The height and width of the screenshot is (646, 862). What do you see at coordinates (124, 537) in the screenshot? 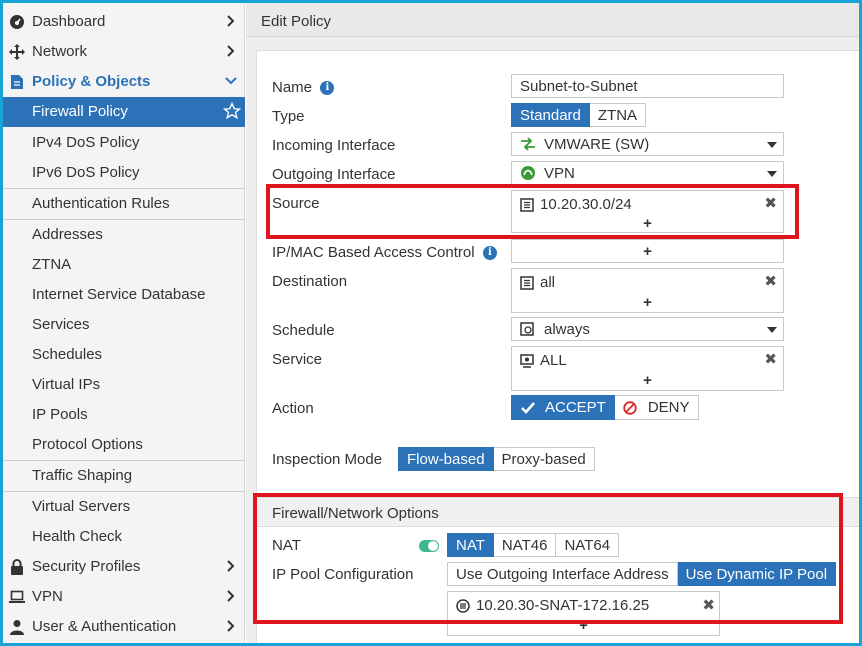
I see `sidebar-item-health-check: Health Check` at bounding box center [124, 537].